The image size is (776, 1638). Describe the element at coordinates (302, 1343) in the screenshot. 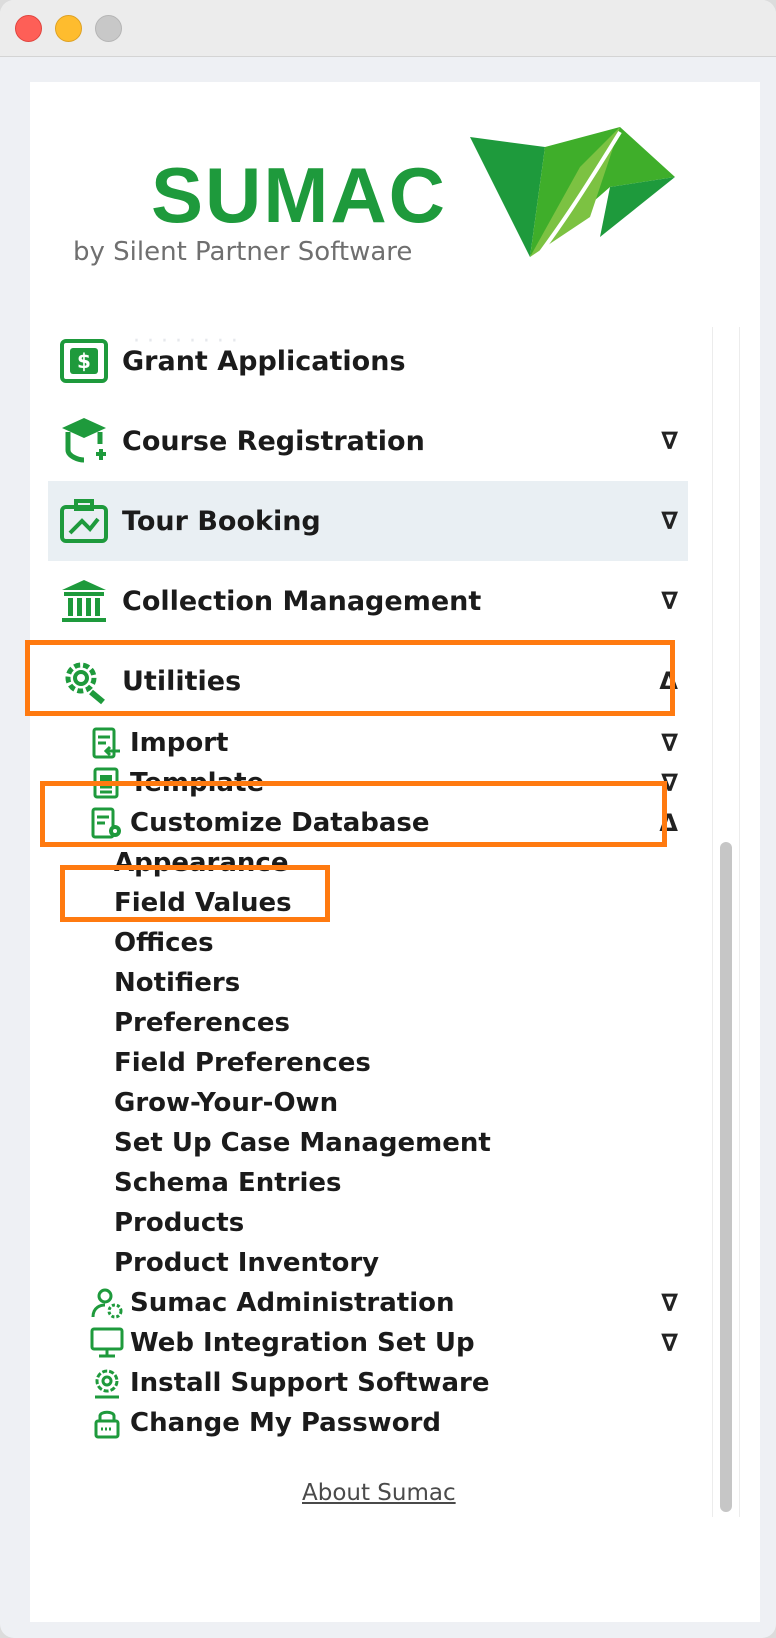

I see `menu-item-label: Web Integration Set Up` at that location.